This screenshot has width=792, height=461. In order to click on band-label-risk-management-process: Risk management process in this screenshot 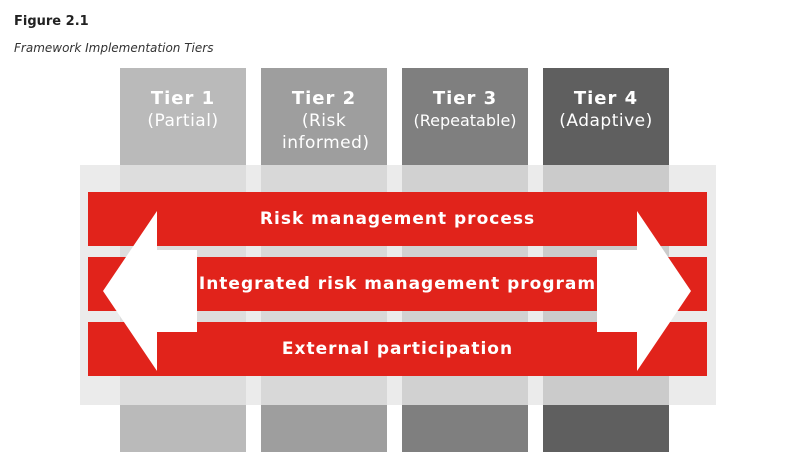, I will do `click(397, 219)`.